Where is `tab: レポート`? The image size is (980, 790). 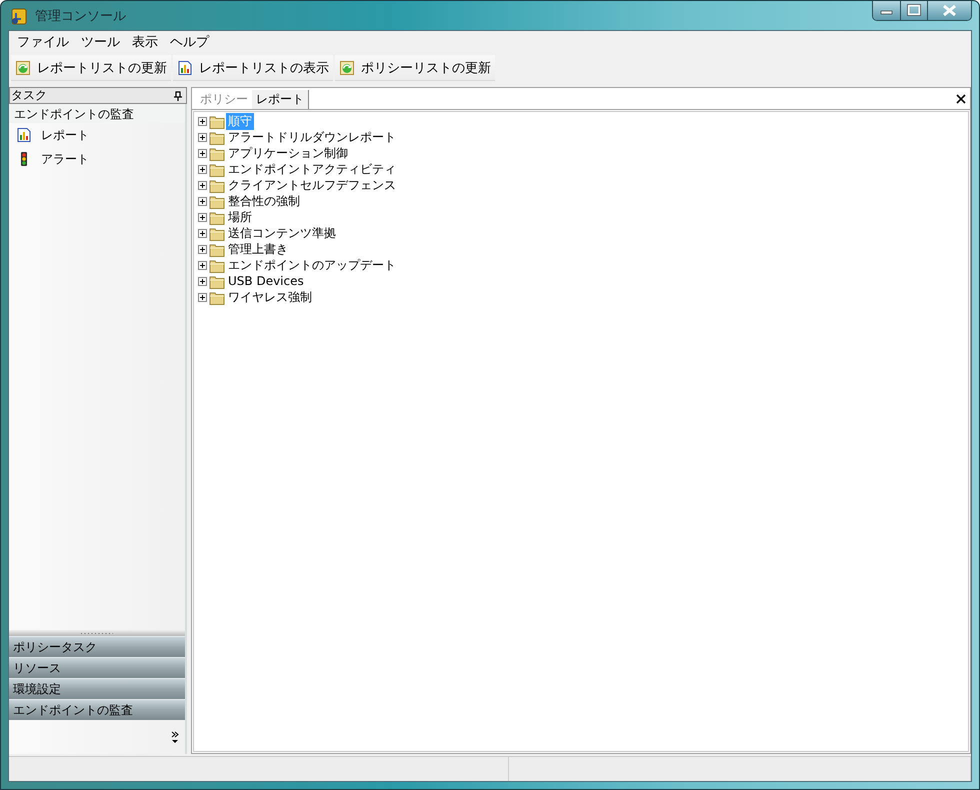 tab: レポート is located at coordinates (280, 99).